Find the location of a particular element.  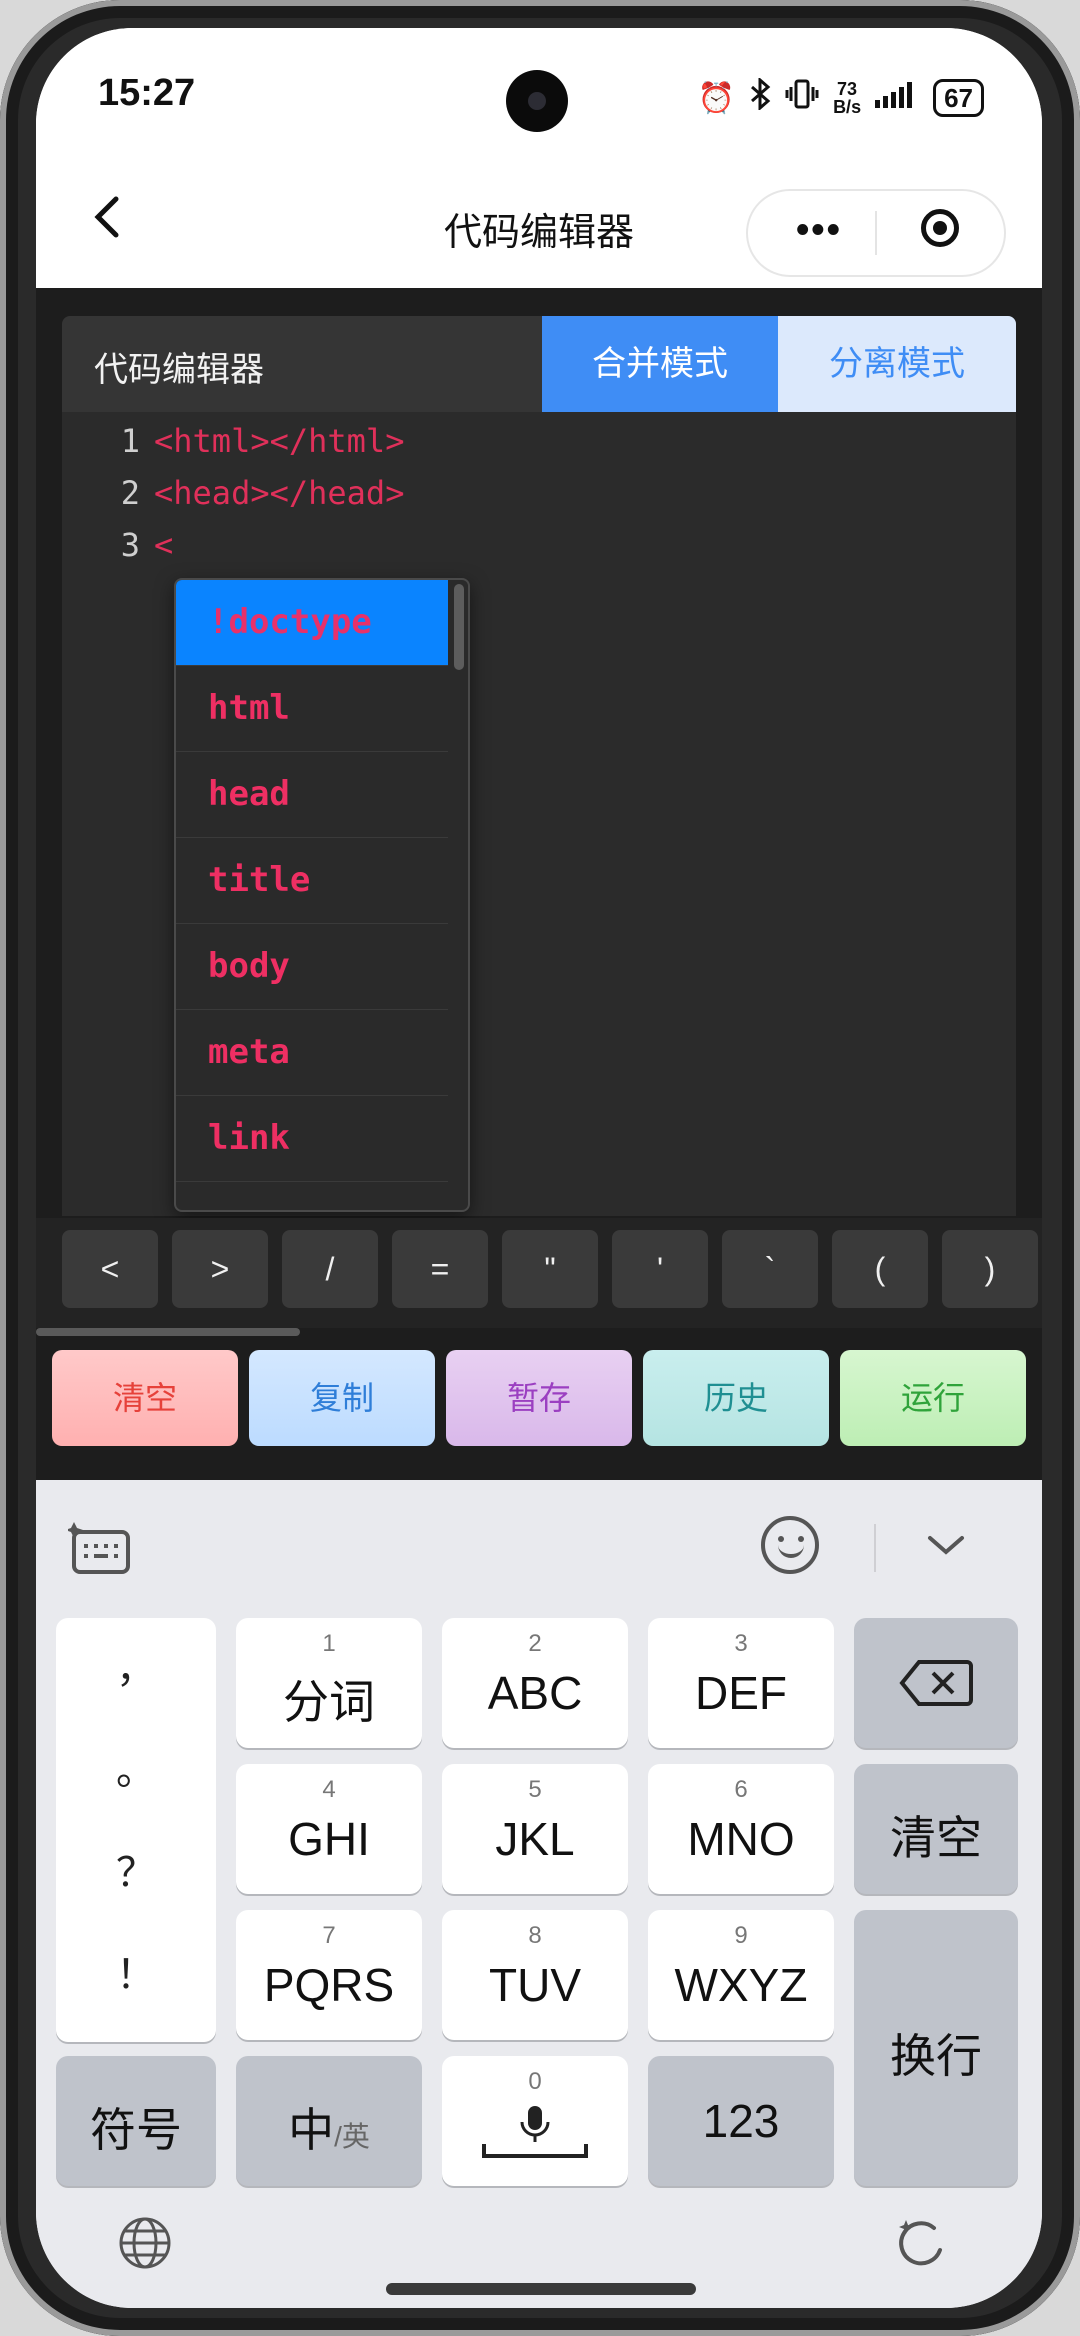

key-4: 4 GHI is located at coordinates (329, 1829).